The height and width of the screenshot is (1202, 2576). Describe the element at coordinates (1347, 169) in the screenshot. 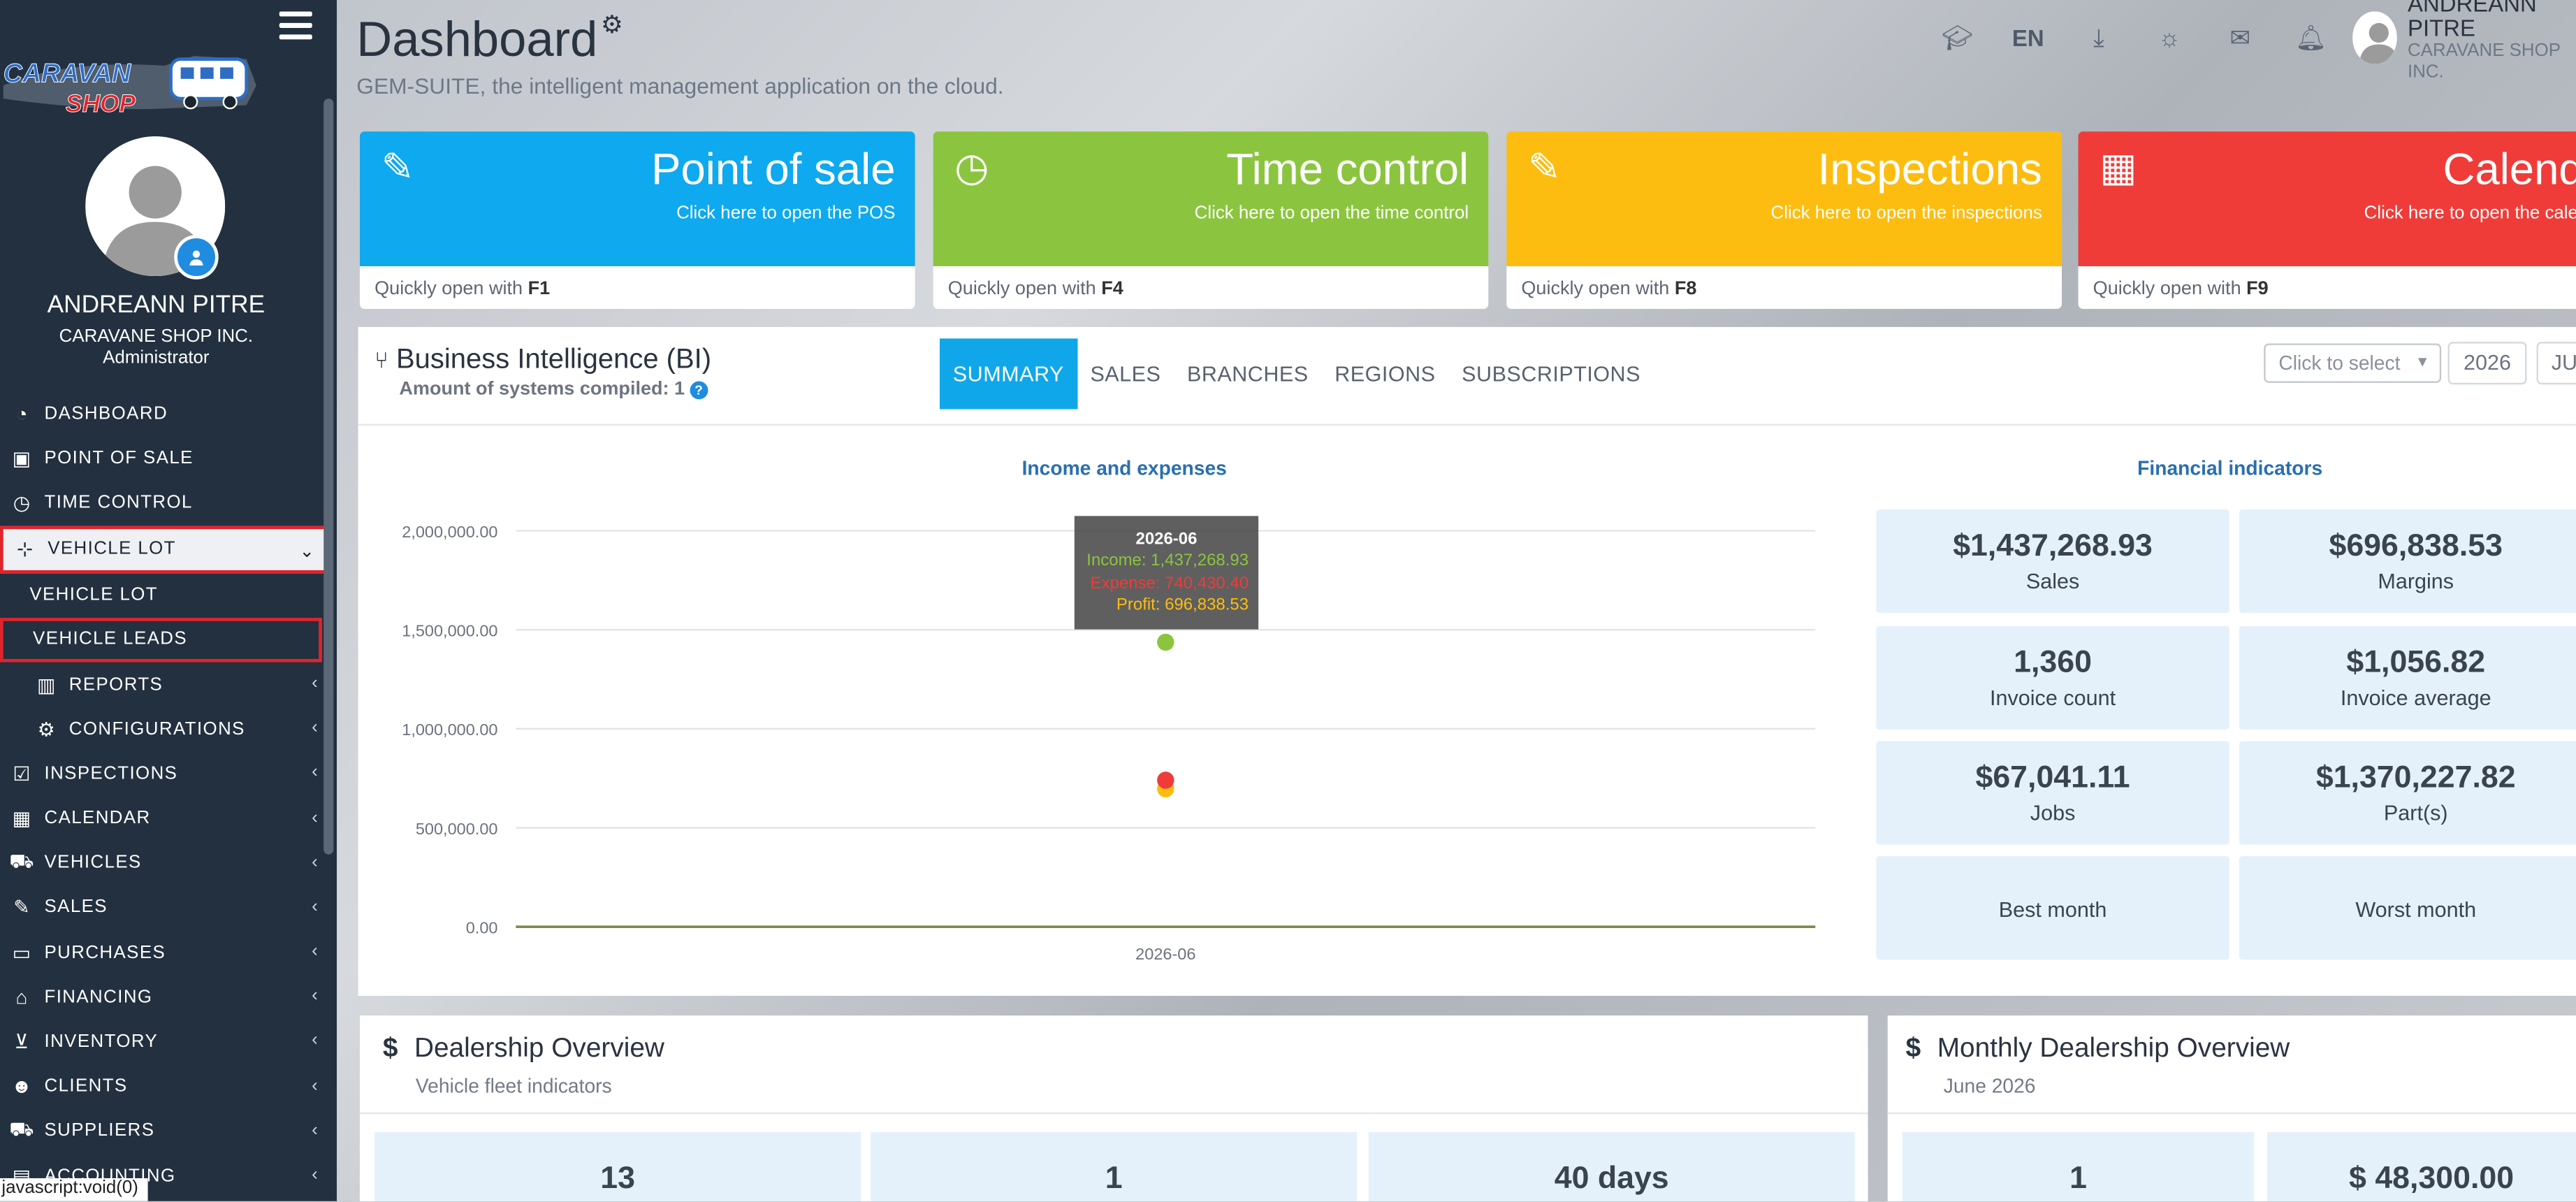

I see `tile-title: Time control` at that location.